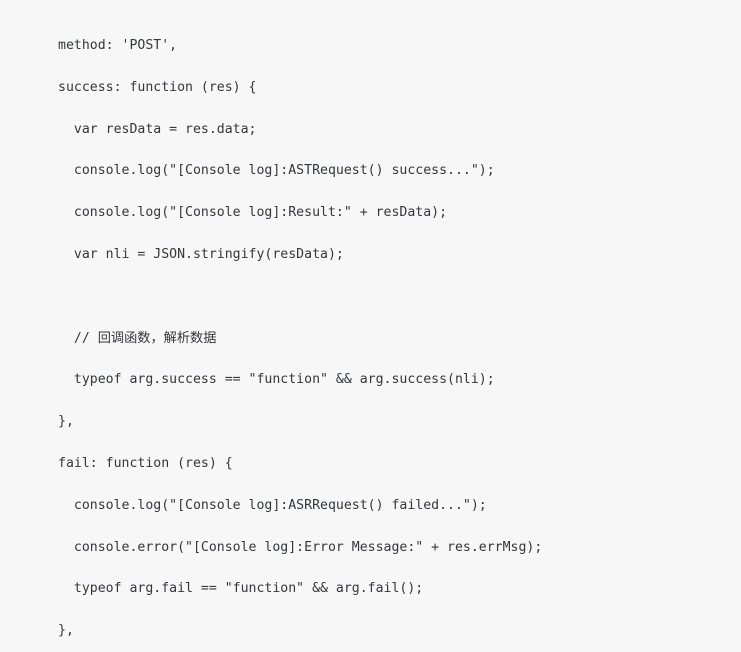 Image resolution: width=741 pixels, height=652 pixels. Describe the element at coordinates (118, 45) in the screenshot. I see `code-line: method: 'POST',` at that location.